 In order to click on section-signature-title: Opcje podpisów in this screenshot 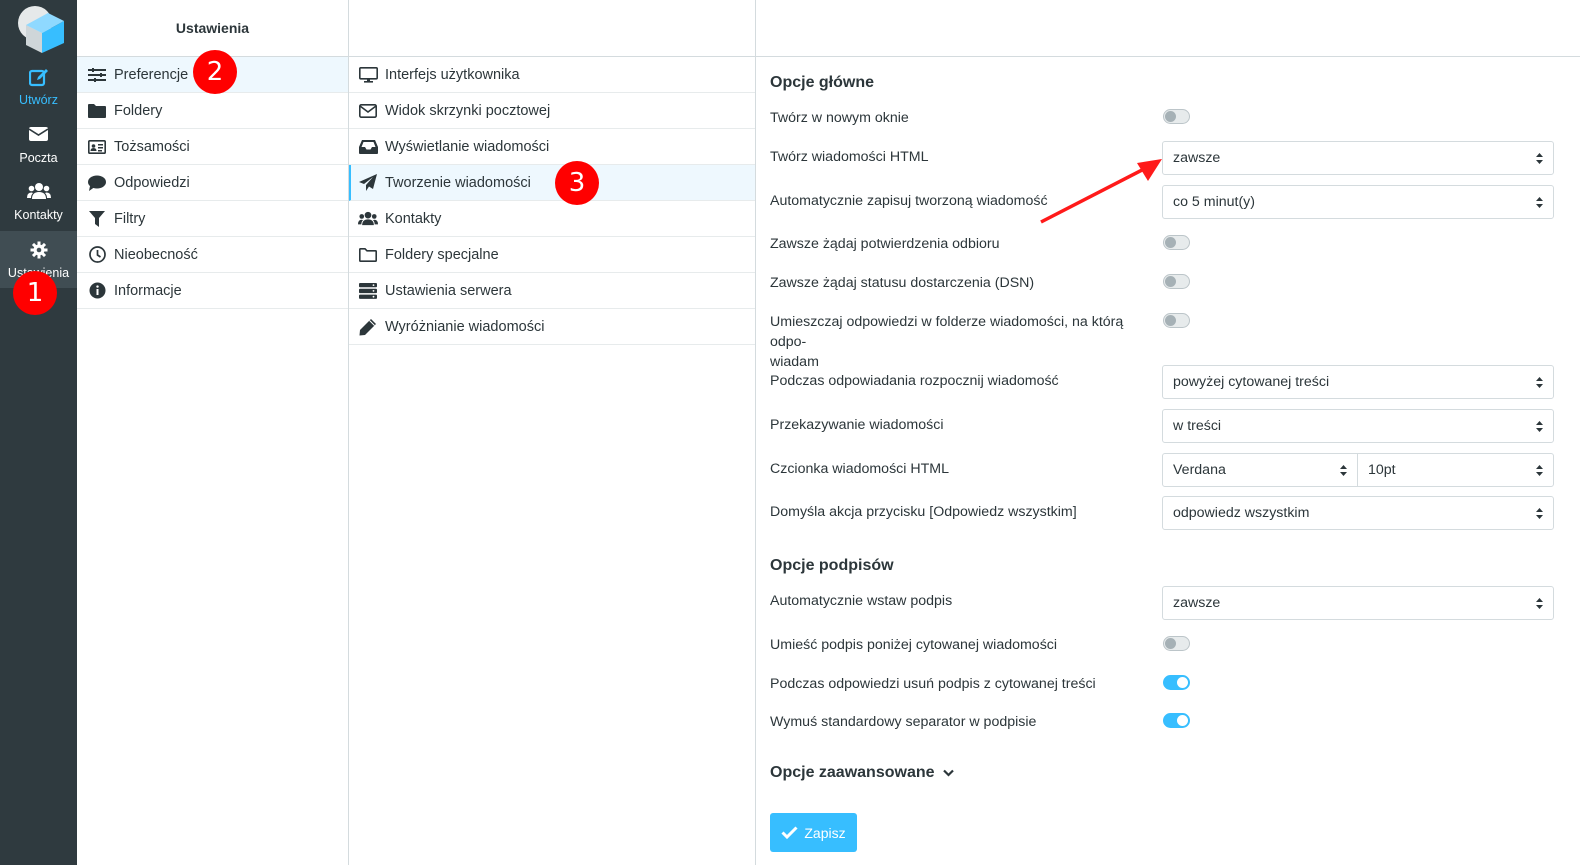, I will do `click(832, 565)`.